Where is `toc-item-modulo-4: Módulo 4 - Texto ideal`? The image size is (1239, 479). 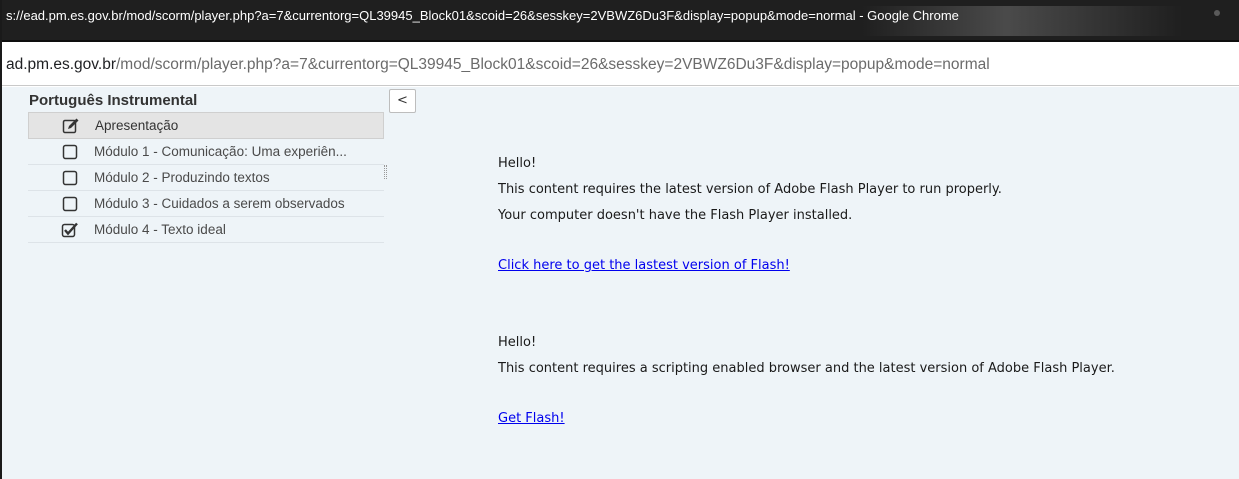 toc-item-modulo-4: Módulo 4 - Texto ideal is located at coordinates (206, 230).